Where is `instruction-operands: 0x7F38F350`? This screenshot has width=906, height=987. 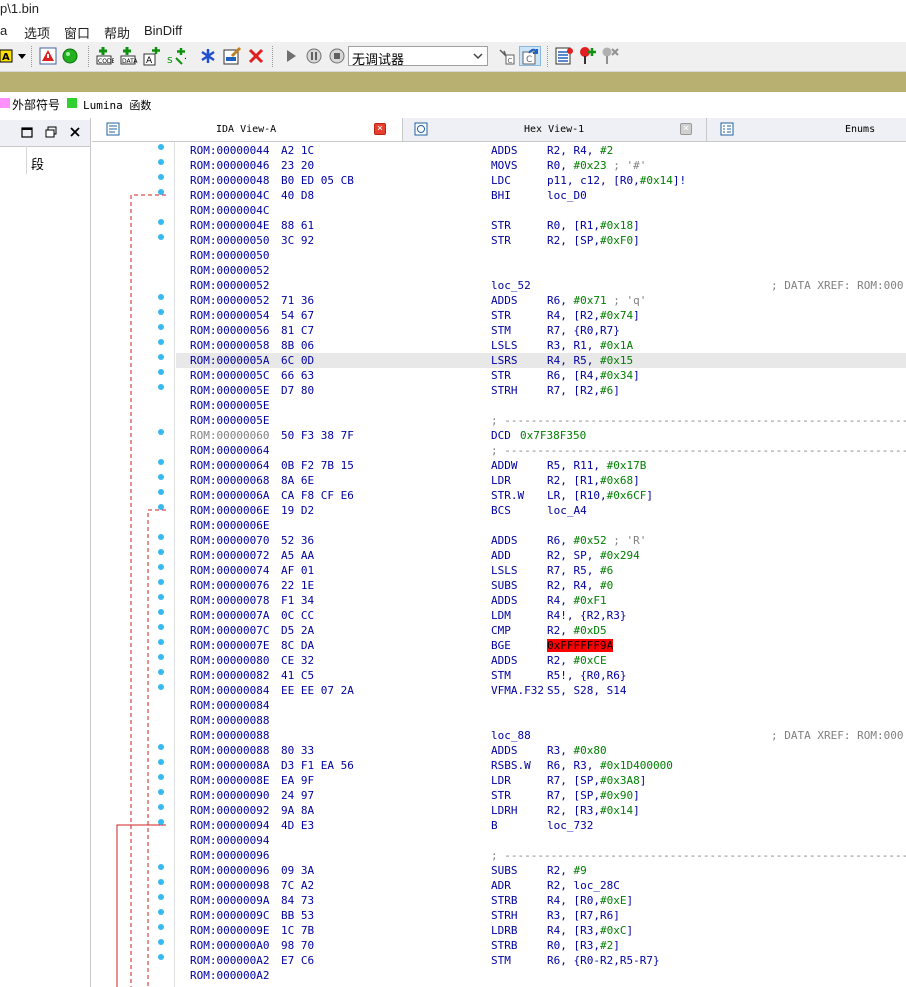 instruction-operands: 0x7F38F350 is located at coordinates (553, 435).